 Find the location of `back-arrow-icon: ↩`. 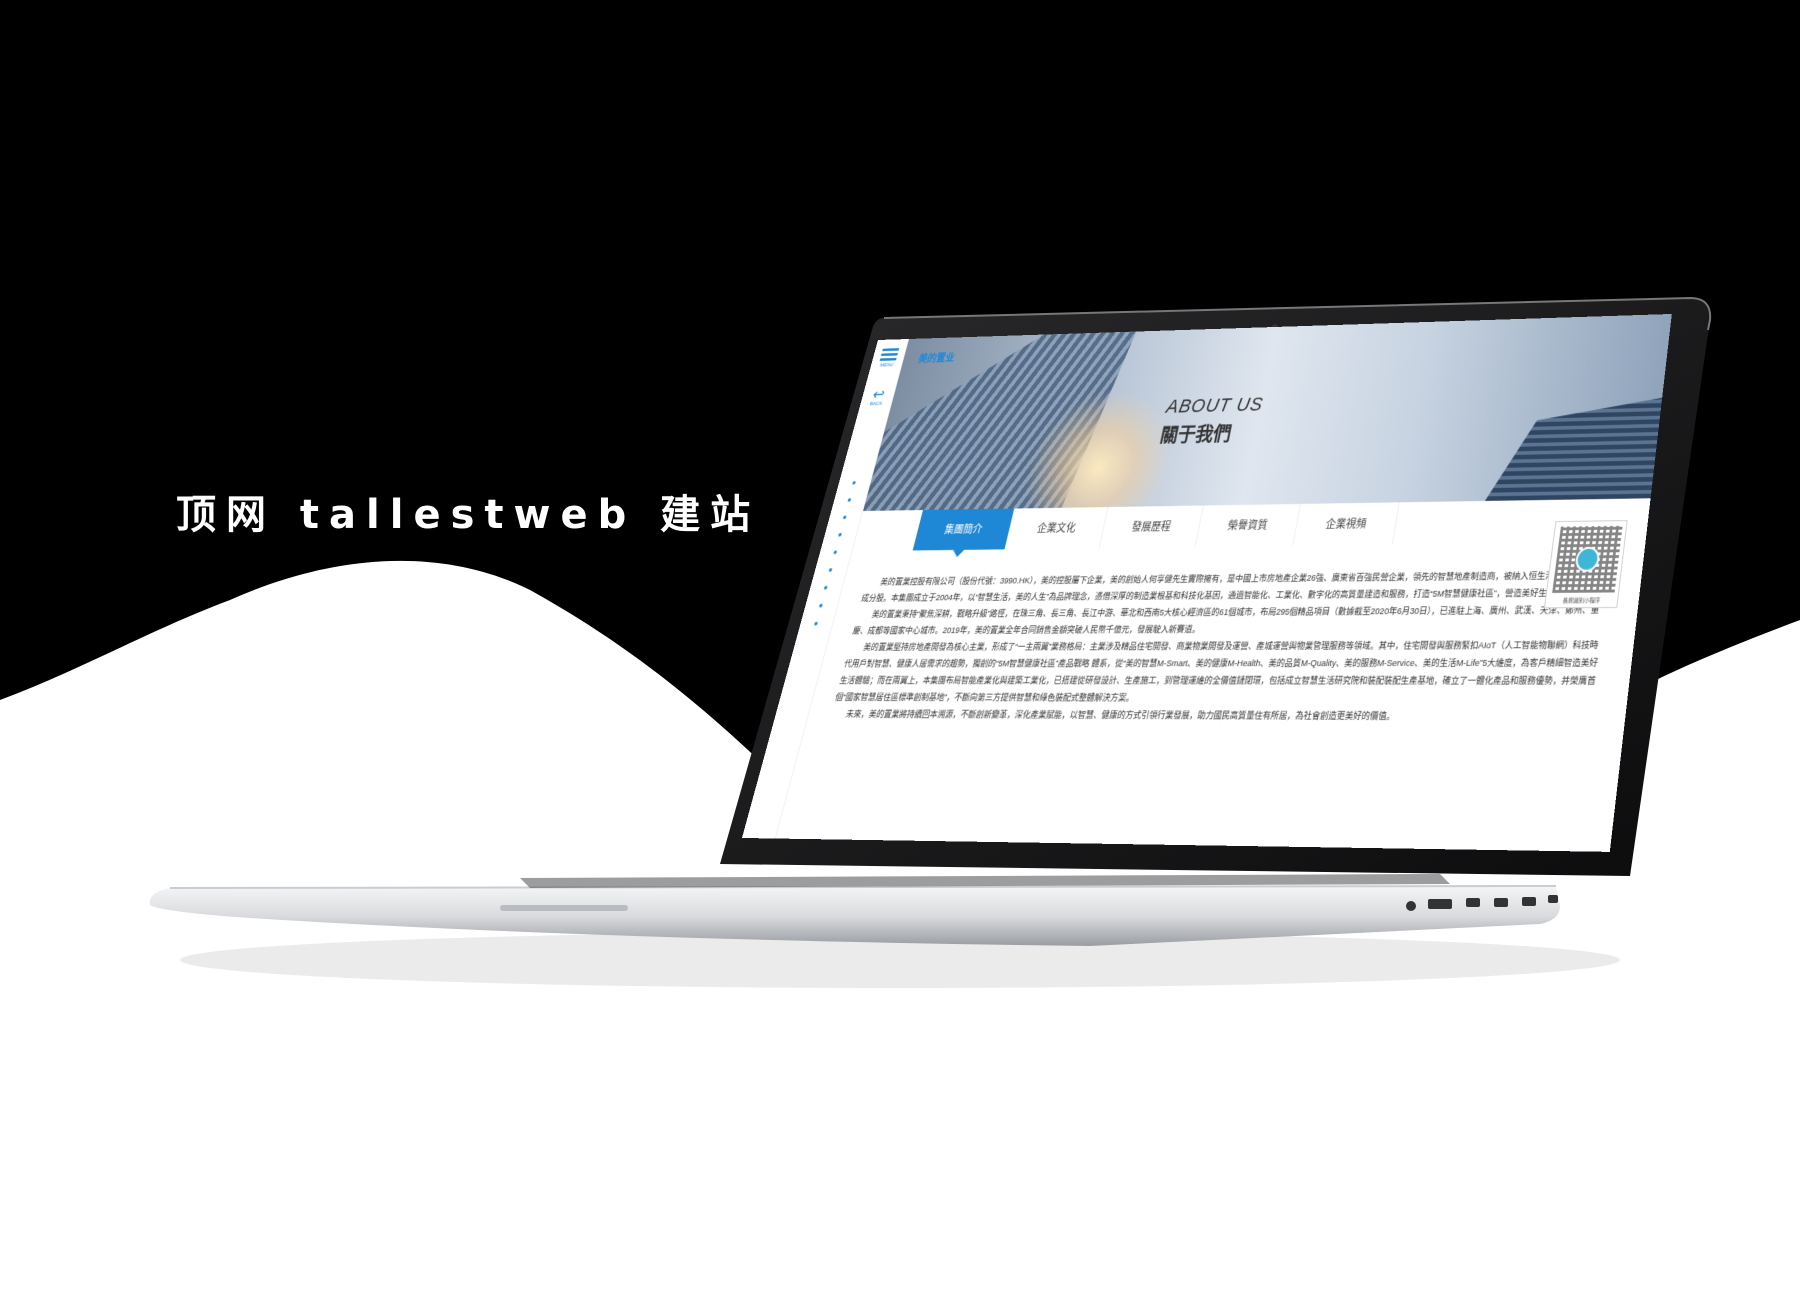

back-arrow-icon: ↩ is located at coordinates (878, 394).